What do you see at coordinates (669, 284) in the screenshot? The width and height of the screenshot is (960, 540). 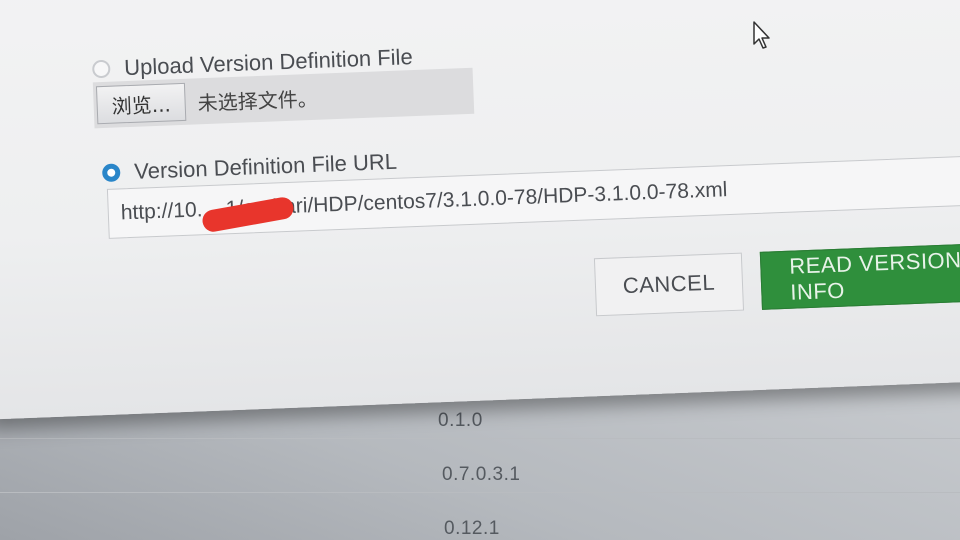 I see `cancel-button: CANCEL` at bounding box center [669, 284].